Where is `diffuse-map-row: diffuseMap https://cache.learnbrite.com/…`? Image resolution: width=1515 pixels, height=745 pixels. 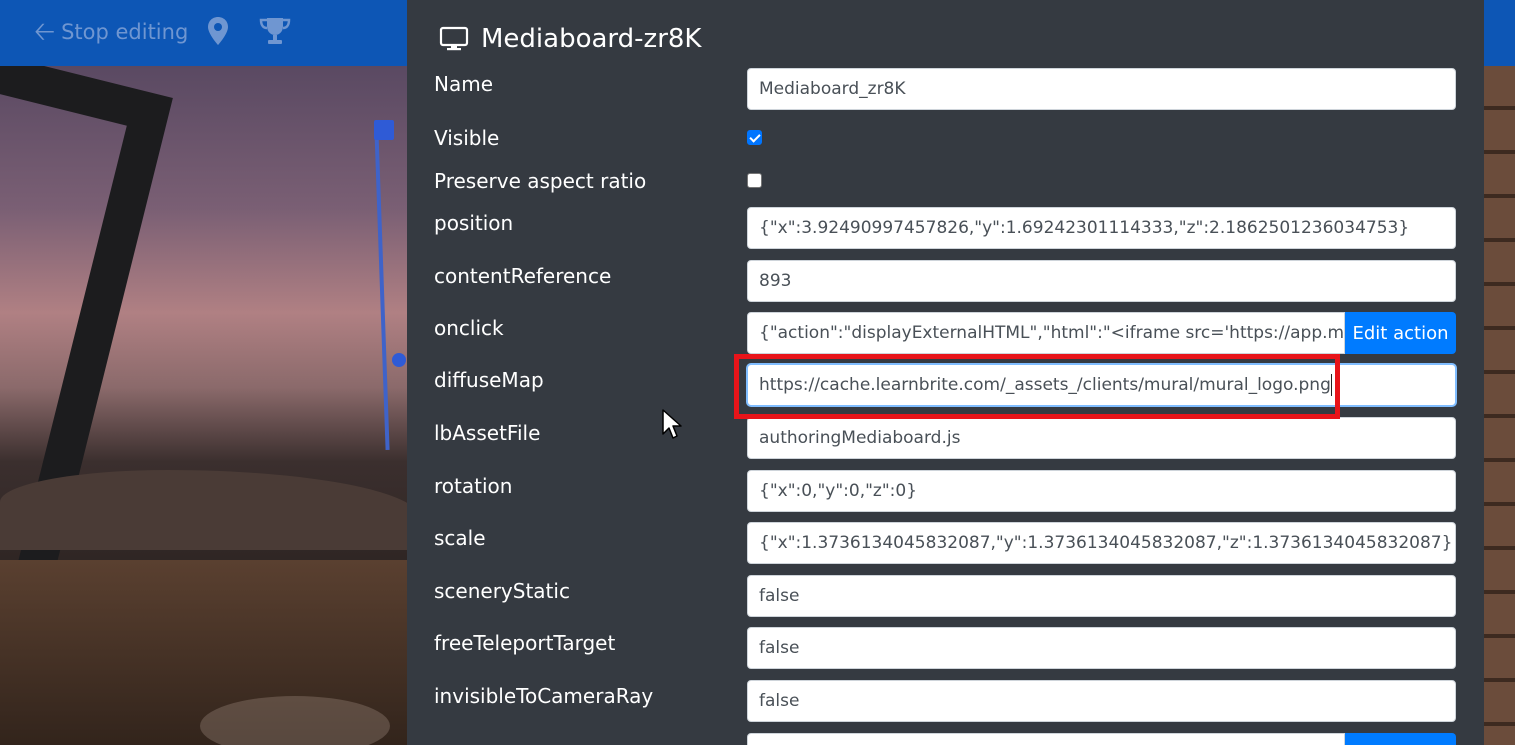
diffuse-map-row: diffuseMap https://cache.learnbrite.com/… is located at coordinates (945, 385).